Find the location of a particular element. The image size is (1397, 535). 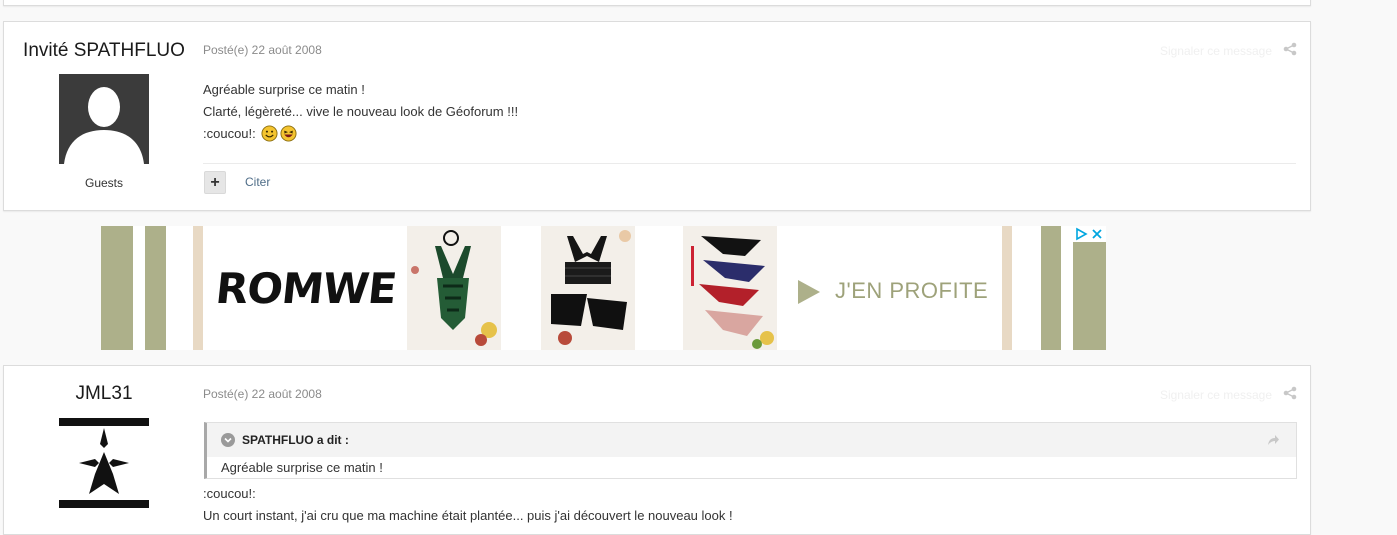

quote-link-icon is located at coordinates (1273, 440).